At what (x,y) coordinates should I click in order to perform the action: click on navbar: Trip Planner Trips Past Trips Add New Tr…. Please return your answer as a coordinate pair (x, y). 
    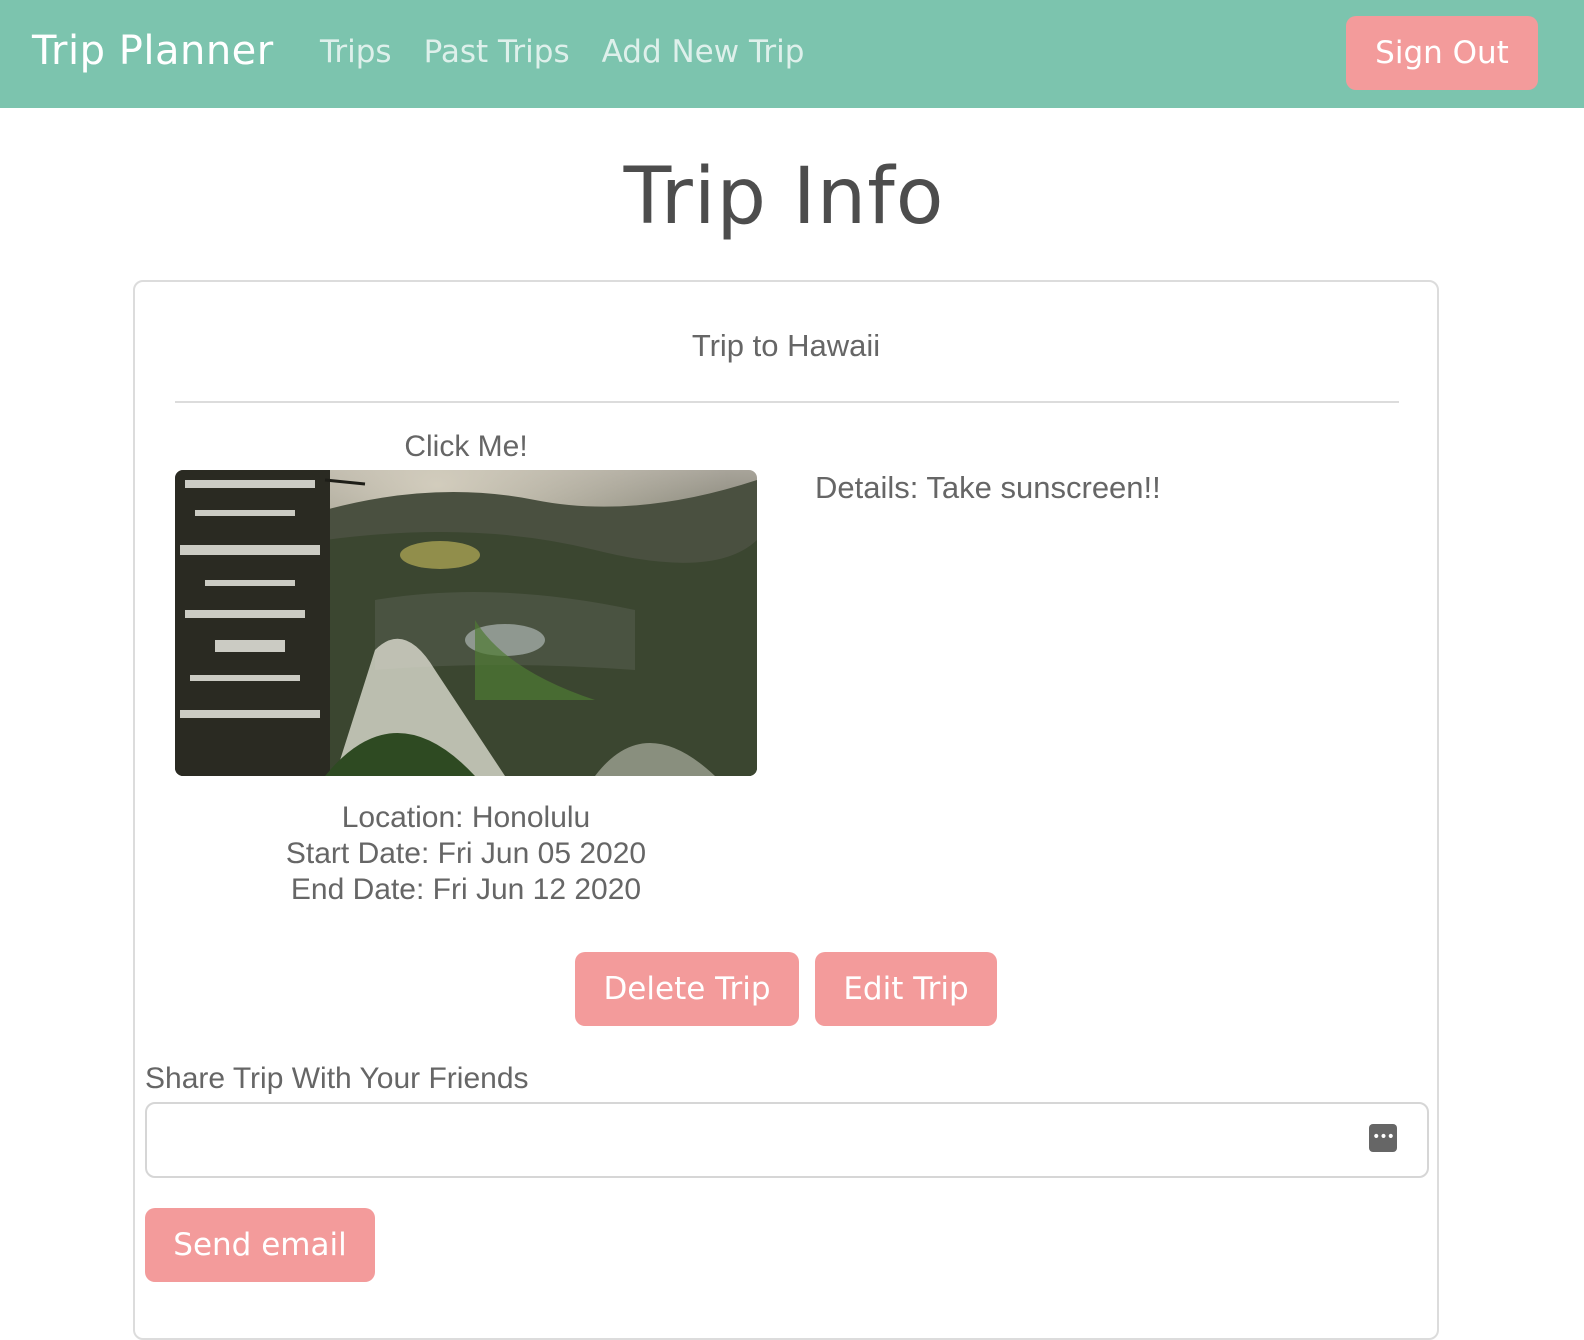
    Looking at the image, I should click on (792, 54).